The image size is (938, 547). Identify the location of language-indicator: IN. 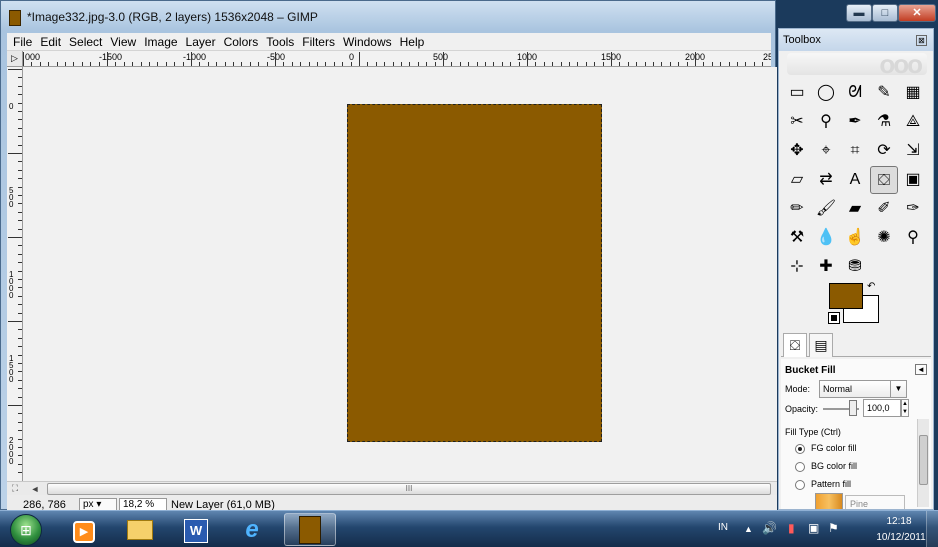
(723, 527).